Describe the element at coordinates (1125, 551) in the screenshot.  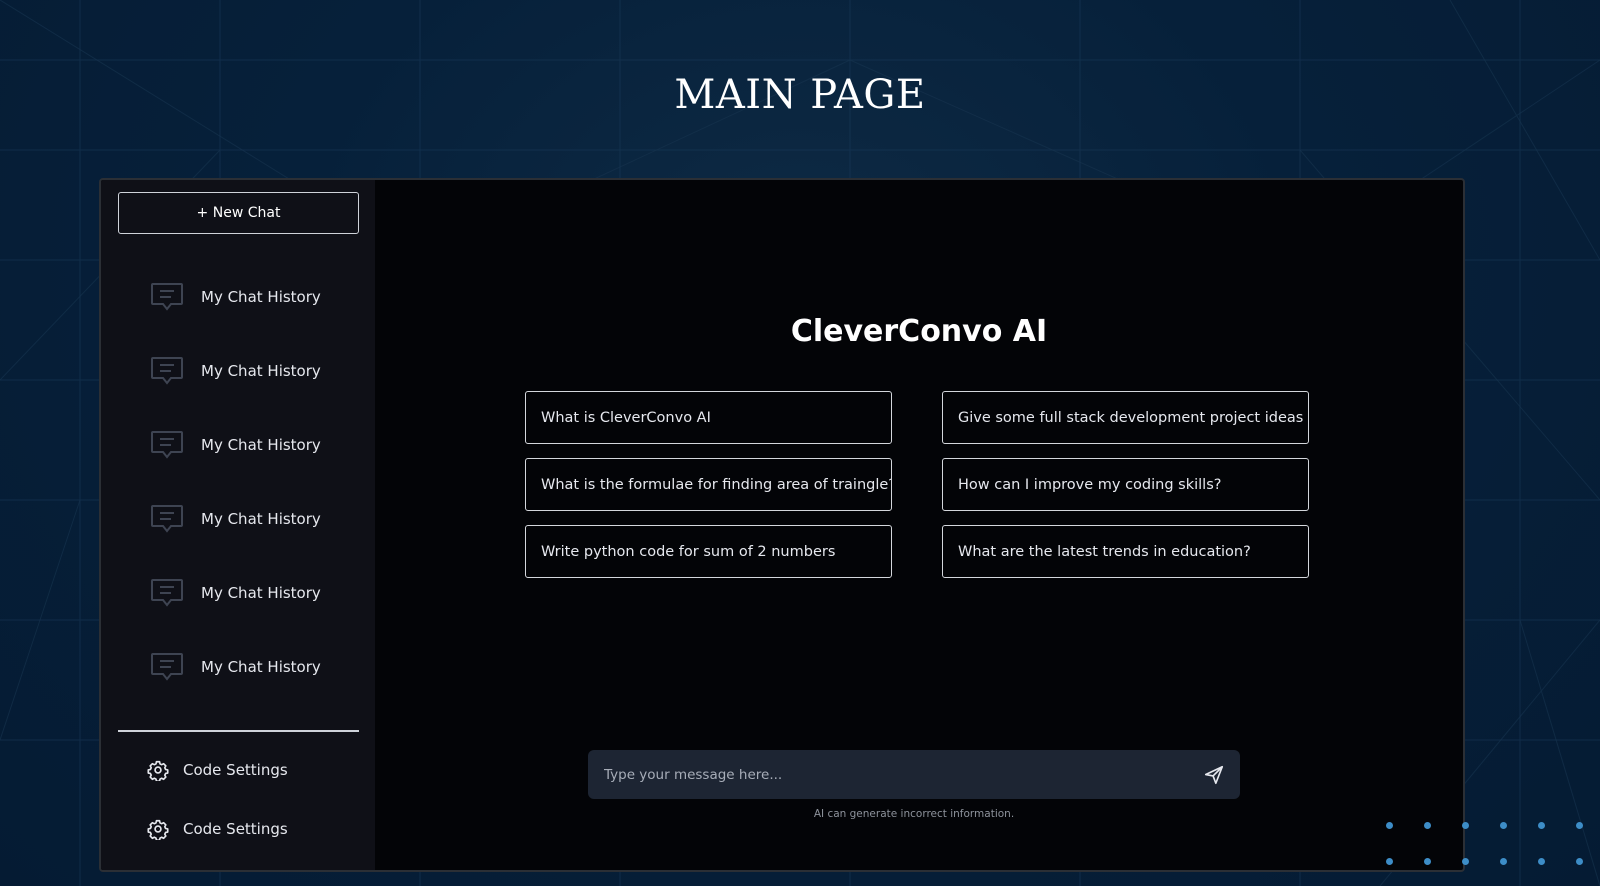
I see `suggestion-card: What are the latest trends in education?` at that location.